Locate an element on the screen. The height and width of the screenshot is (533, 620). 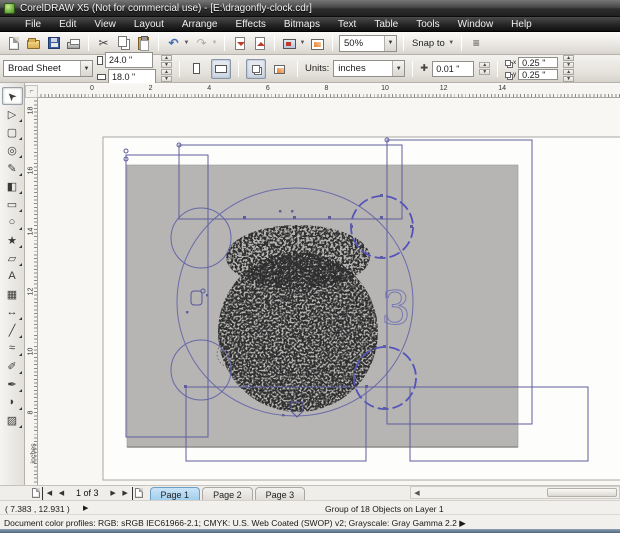
paste-button is located at coordinates (143, 43).